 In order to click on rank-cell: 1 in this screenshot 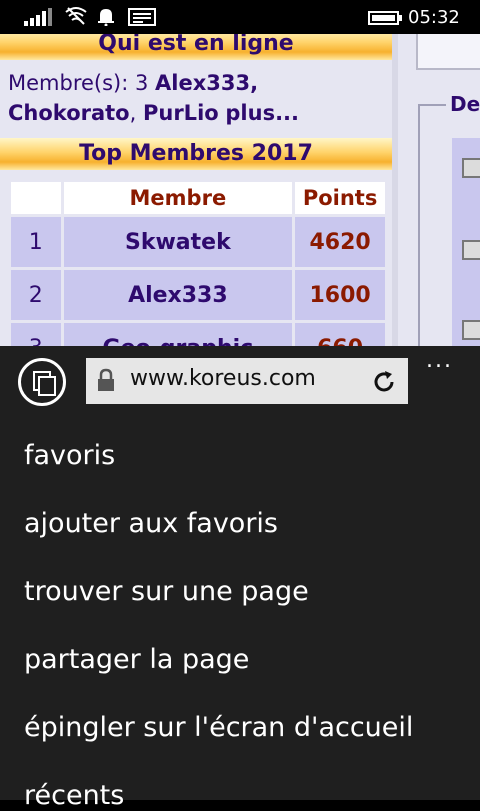, I will do `click(36, 242)`.